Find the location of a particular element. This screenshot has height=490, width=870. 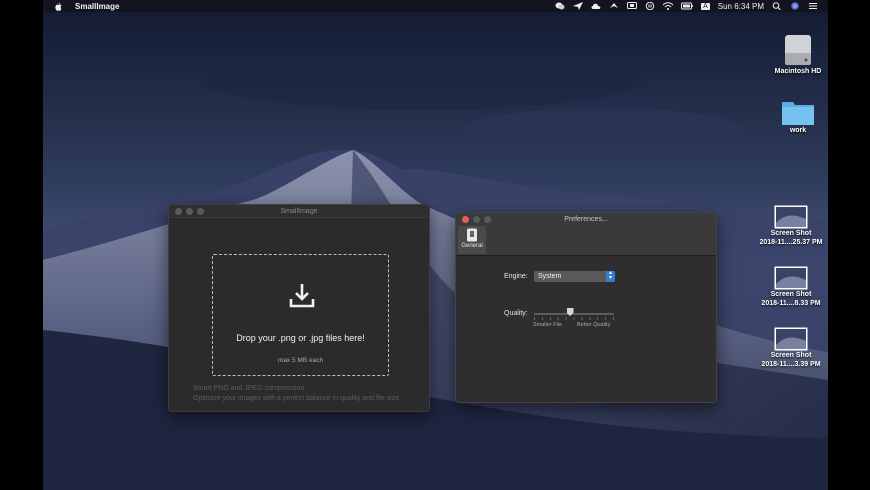

battery-icon is located at coordinates (687, 6).